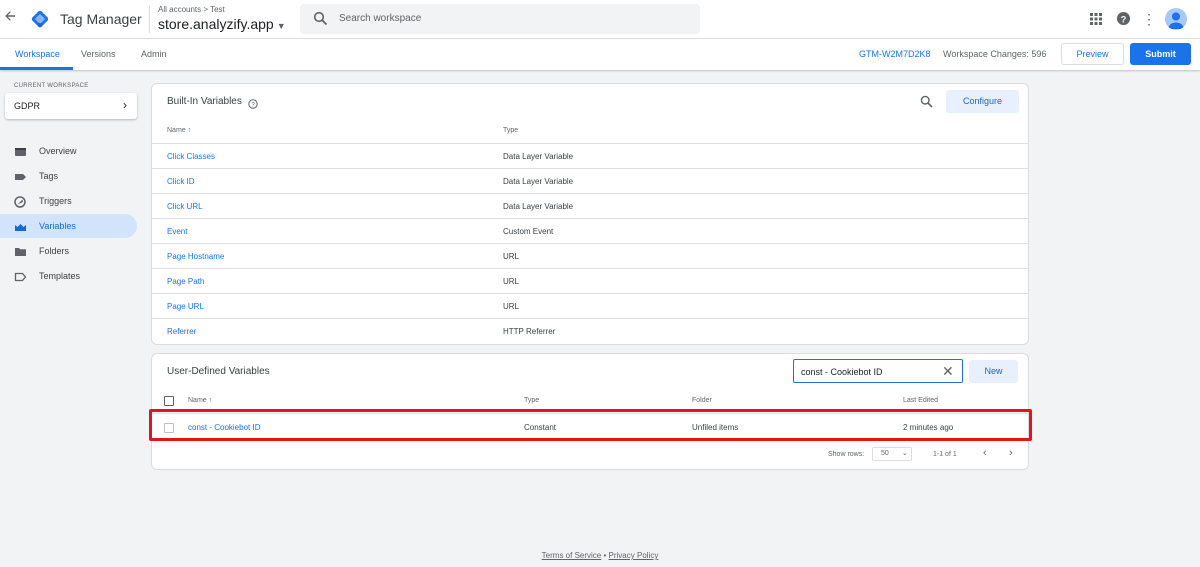  What do you see at coordinates (993, 371) in the screenshot?
I see `new-variable-button: New` at bounding box center [993, 371].